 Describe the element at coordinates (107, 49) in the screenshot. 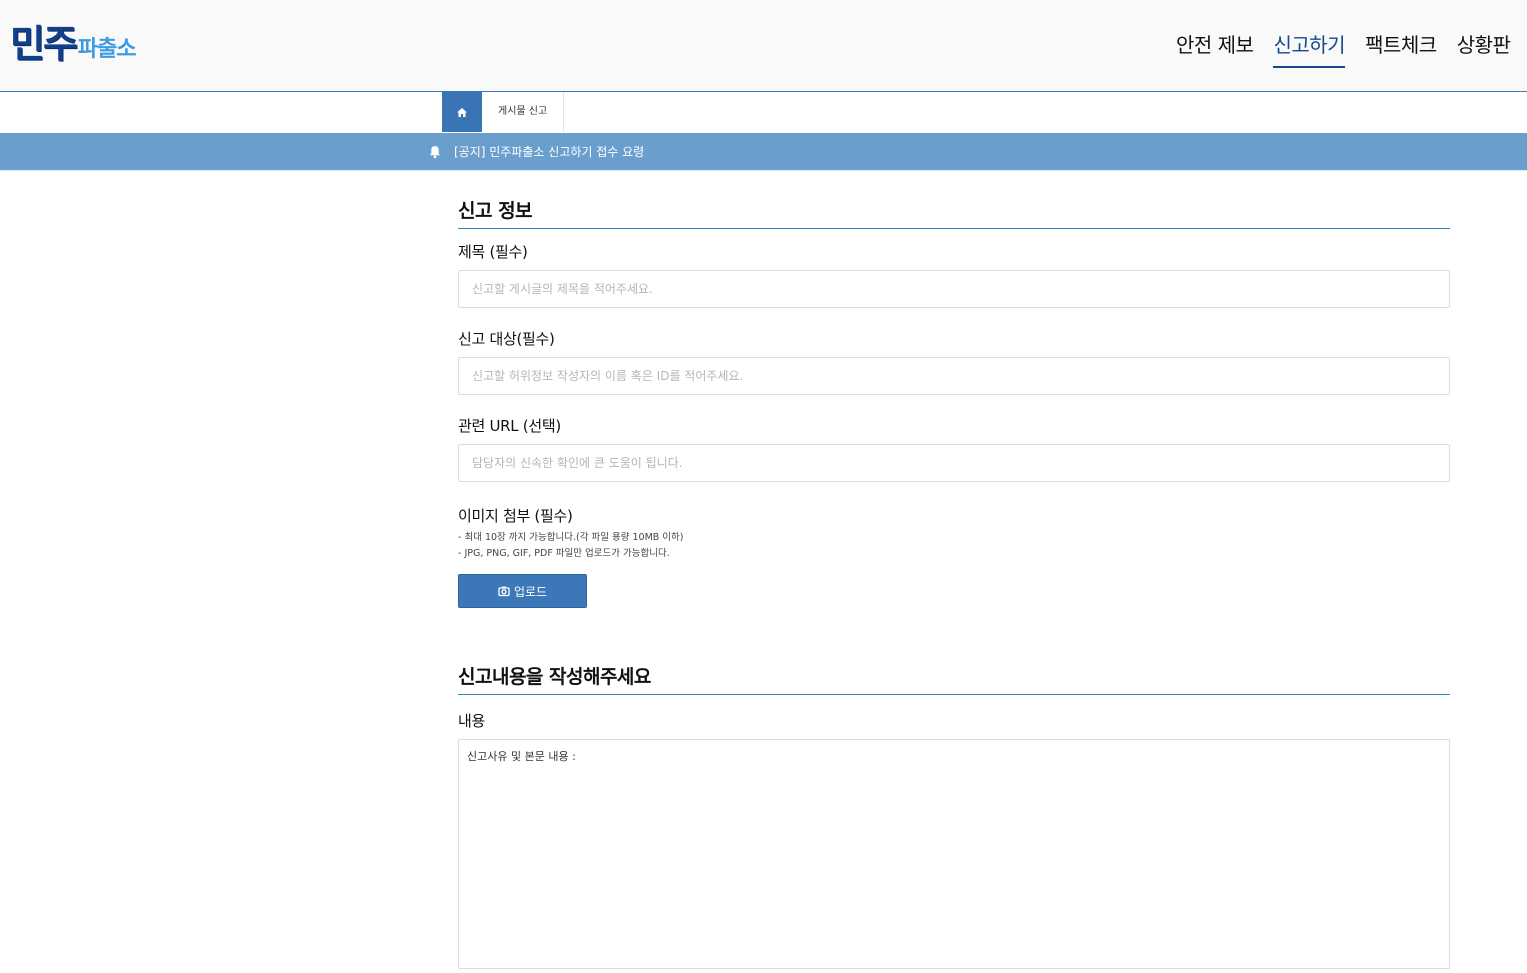

I see `logo-sub-text: 파출소` at that location.